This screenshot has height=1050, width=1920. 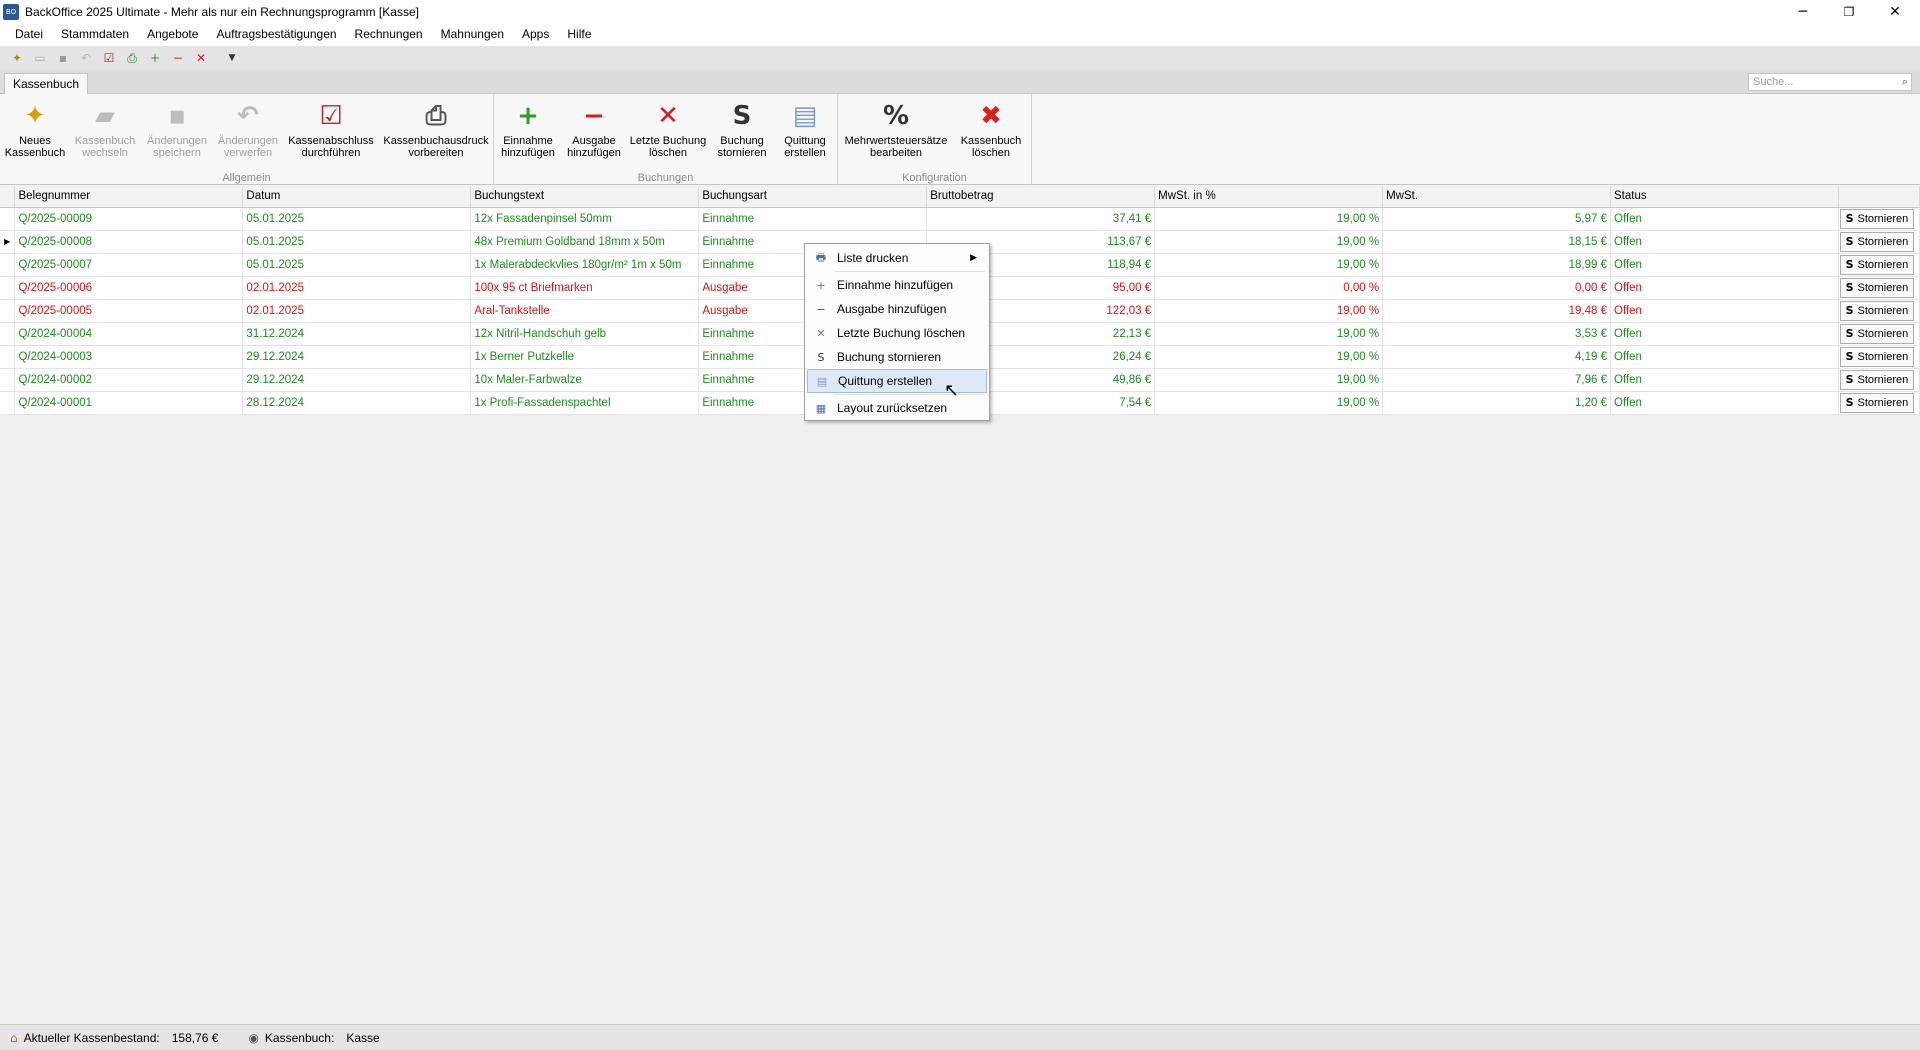 I want to click on delete-booking-icon: ✕, so click(x=201, y=58).